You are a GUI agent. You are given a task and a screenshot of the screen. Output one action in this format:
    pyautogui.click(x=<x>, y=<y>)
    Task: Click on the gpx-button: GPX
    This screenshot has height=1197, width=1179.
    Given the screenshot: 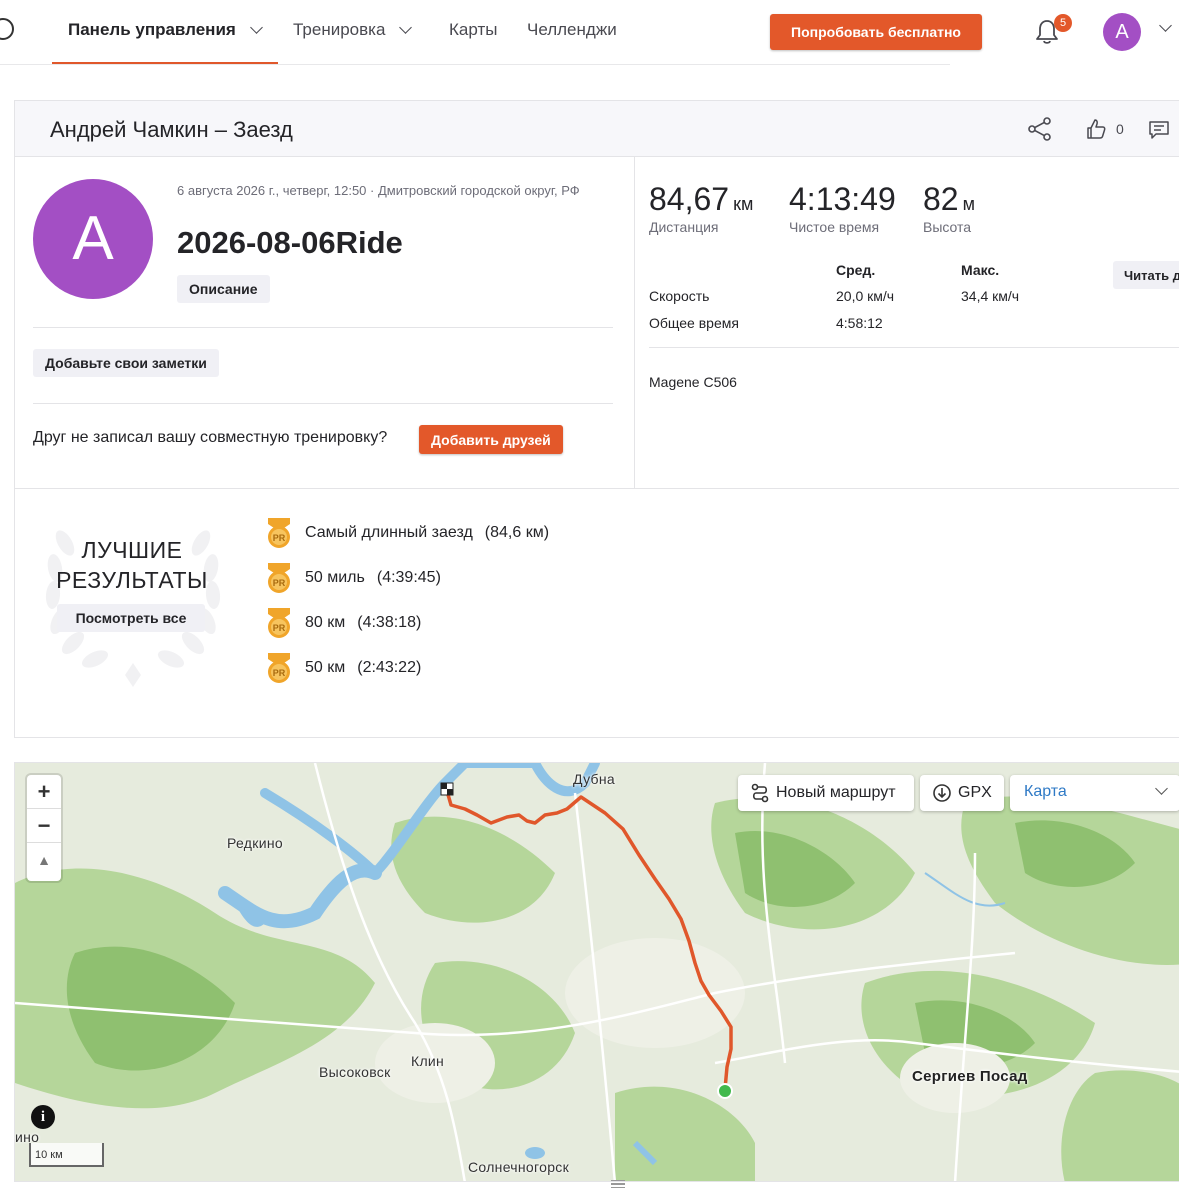 What is the action you would take?
    pyautogui.click(x=962, y=793)
    